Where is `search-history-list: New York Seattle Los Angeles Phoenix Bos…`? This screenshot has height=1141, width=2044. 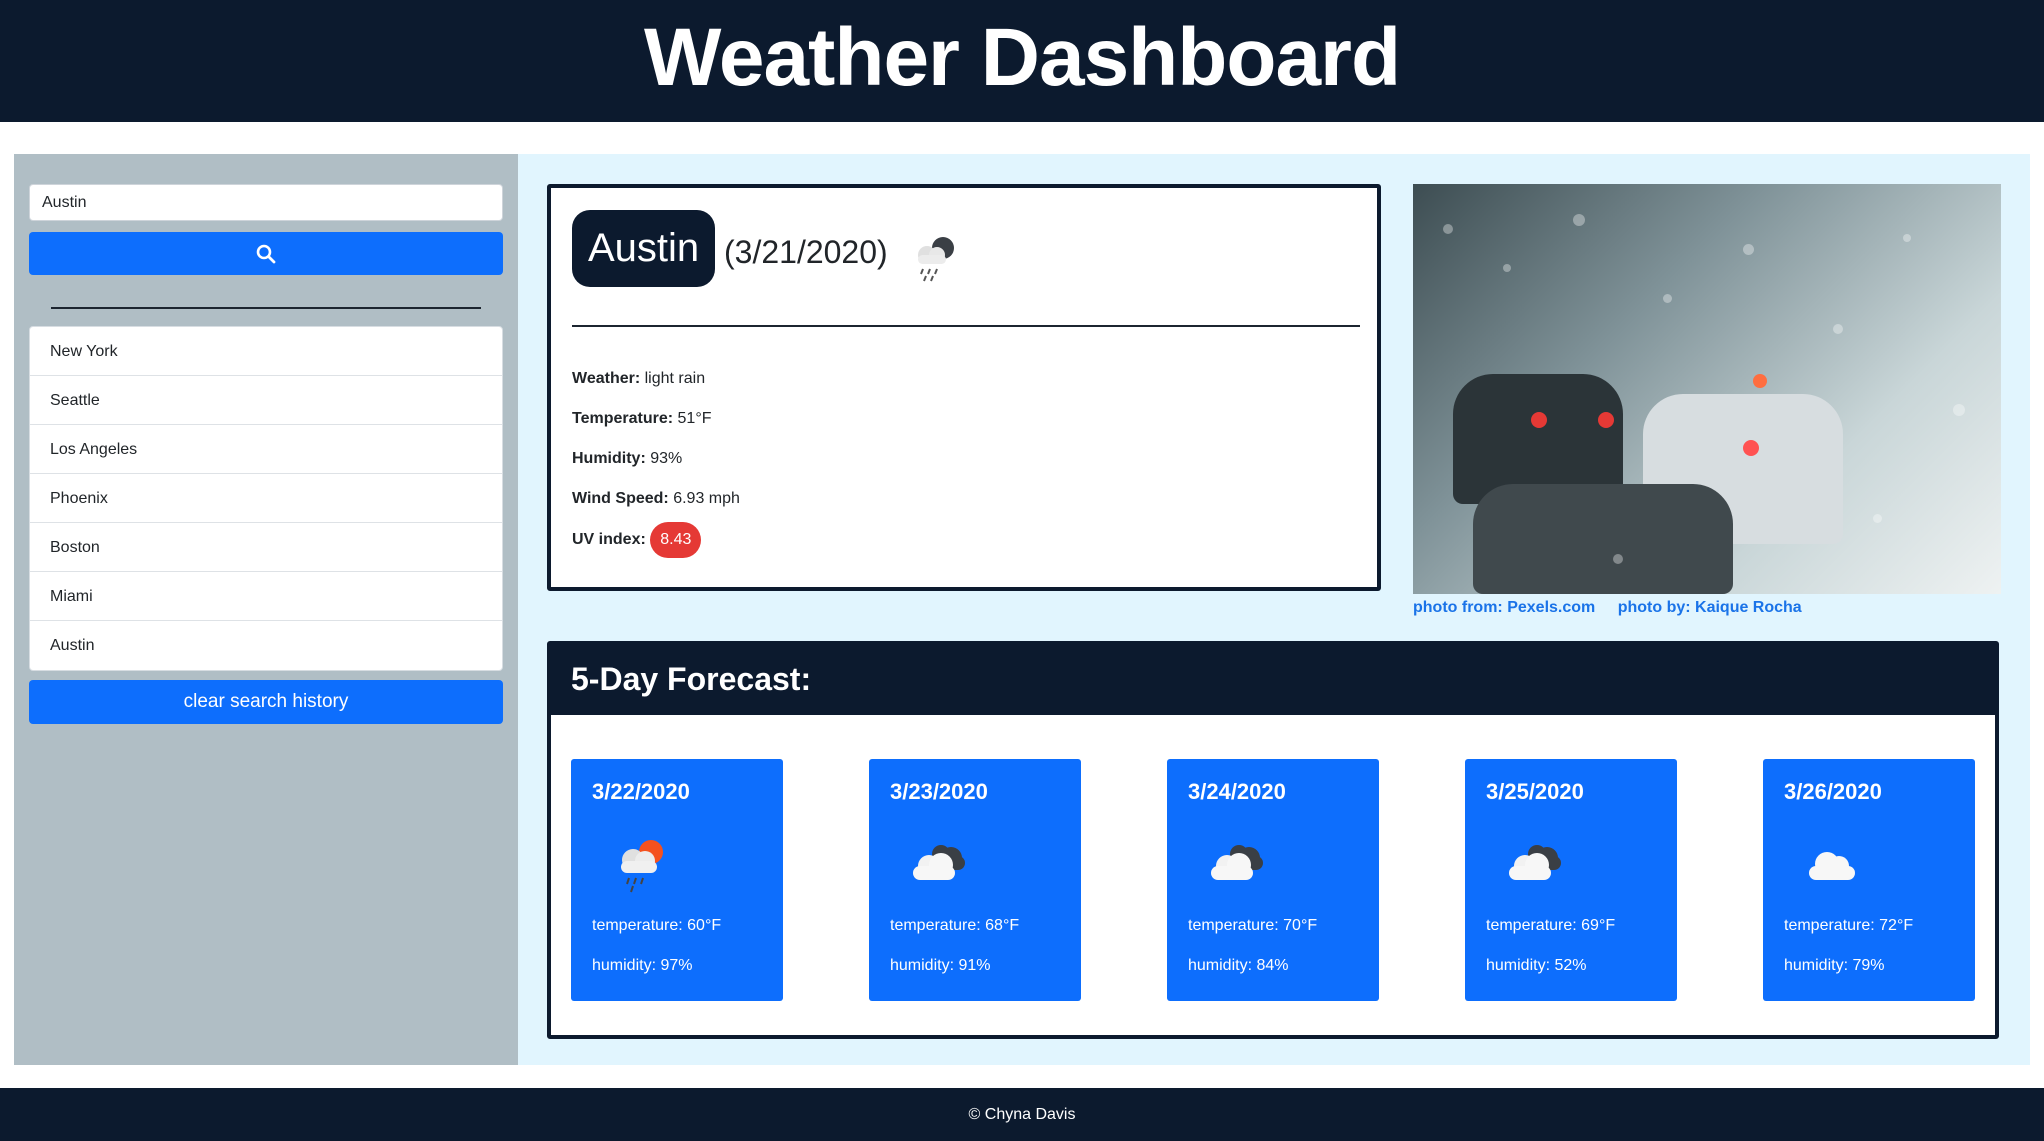 search-history-list: New York Seattle Los Angeles Phoenix Bos… is located at coordinates (266, 498).